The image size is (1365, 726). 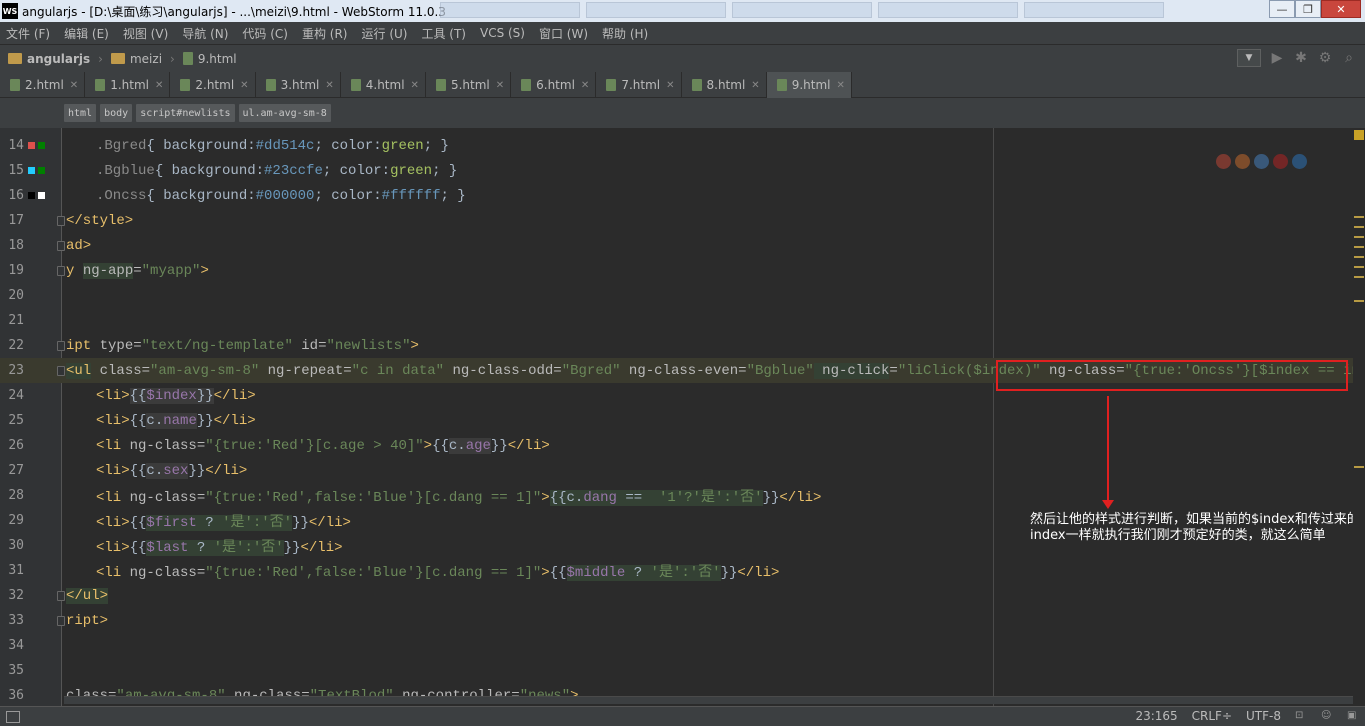 I want to click on line-separator: CRLF÷, so click(x=1212, y=716).